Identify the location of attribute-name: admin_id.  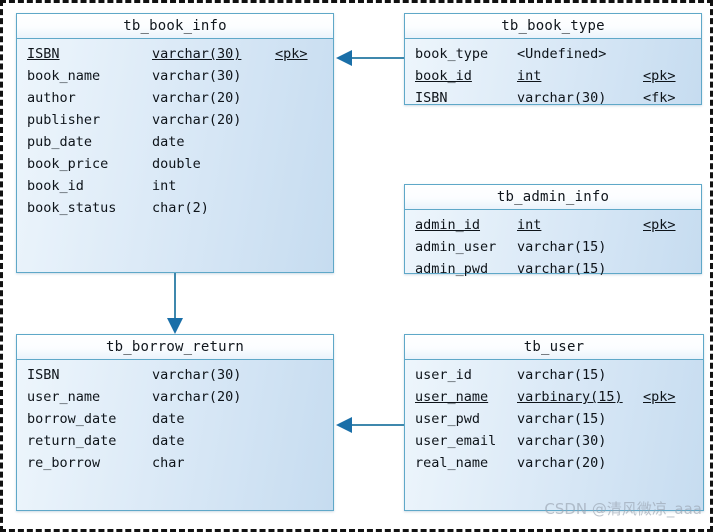
(448, 225).